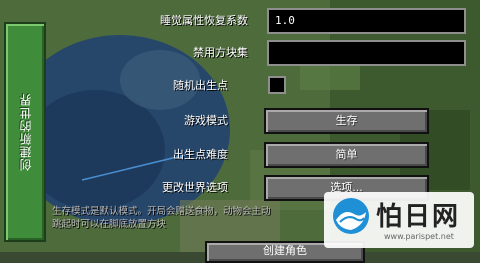 This screenshot has height=263, width=480. Describe the element at coordinates (366, 53) in the screenshot. I see `banned-blocks-input` at that location.